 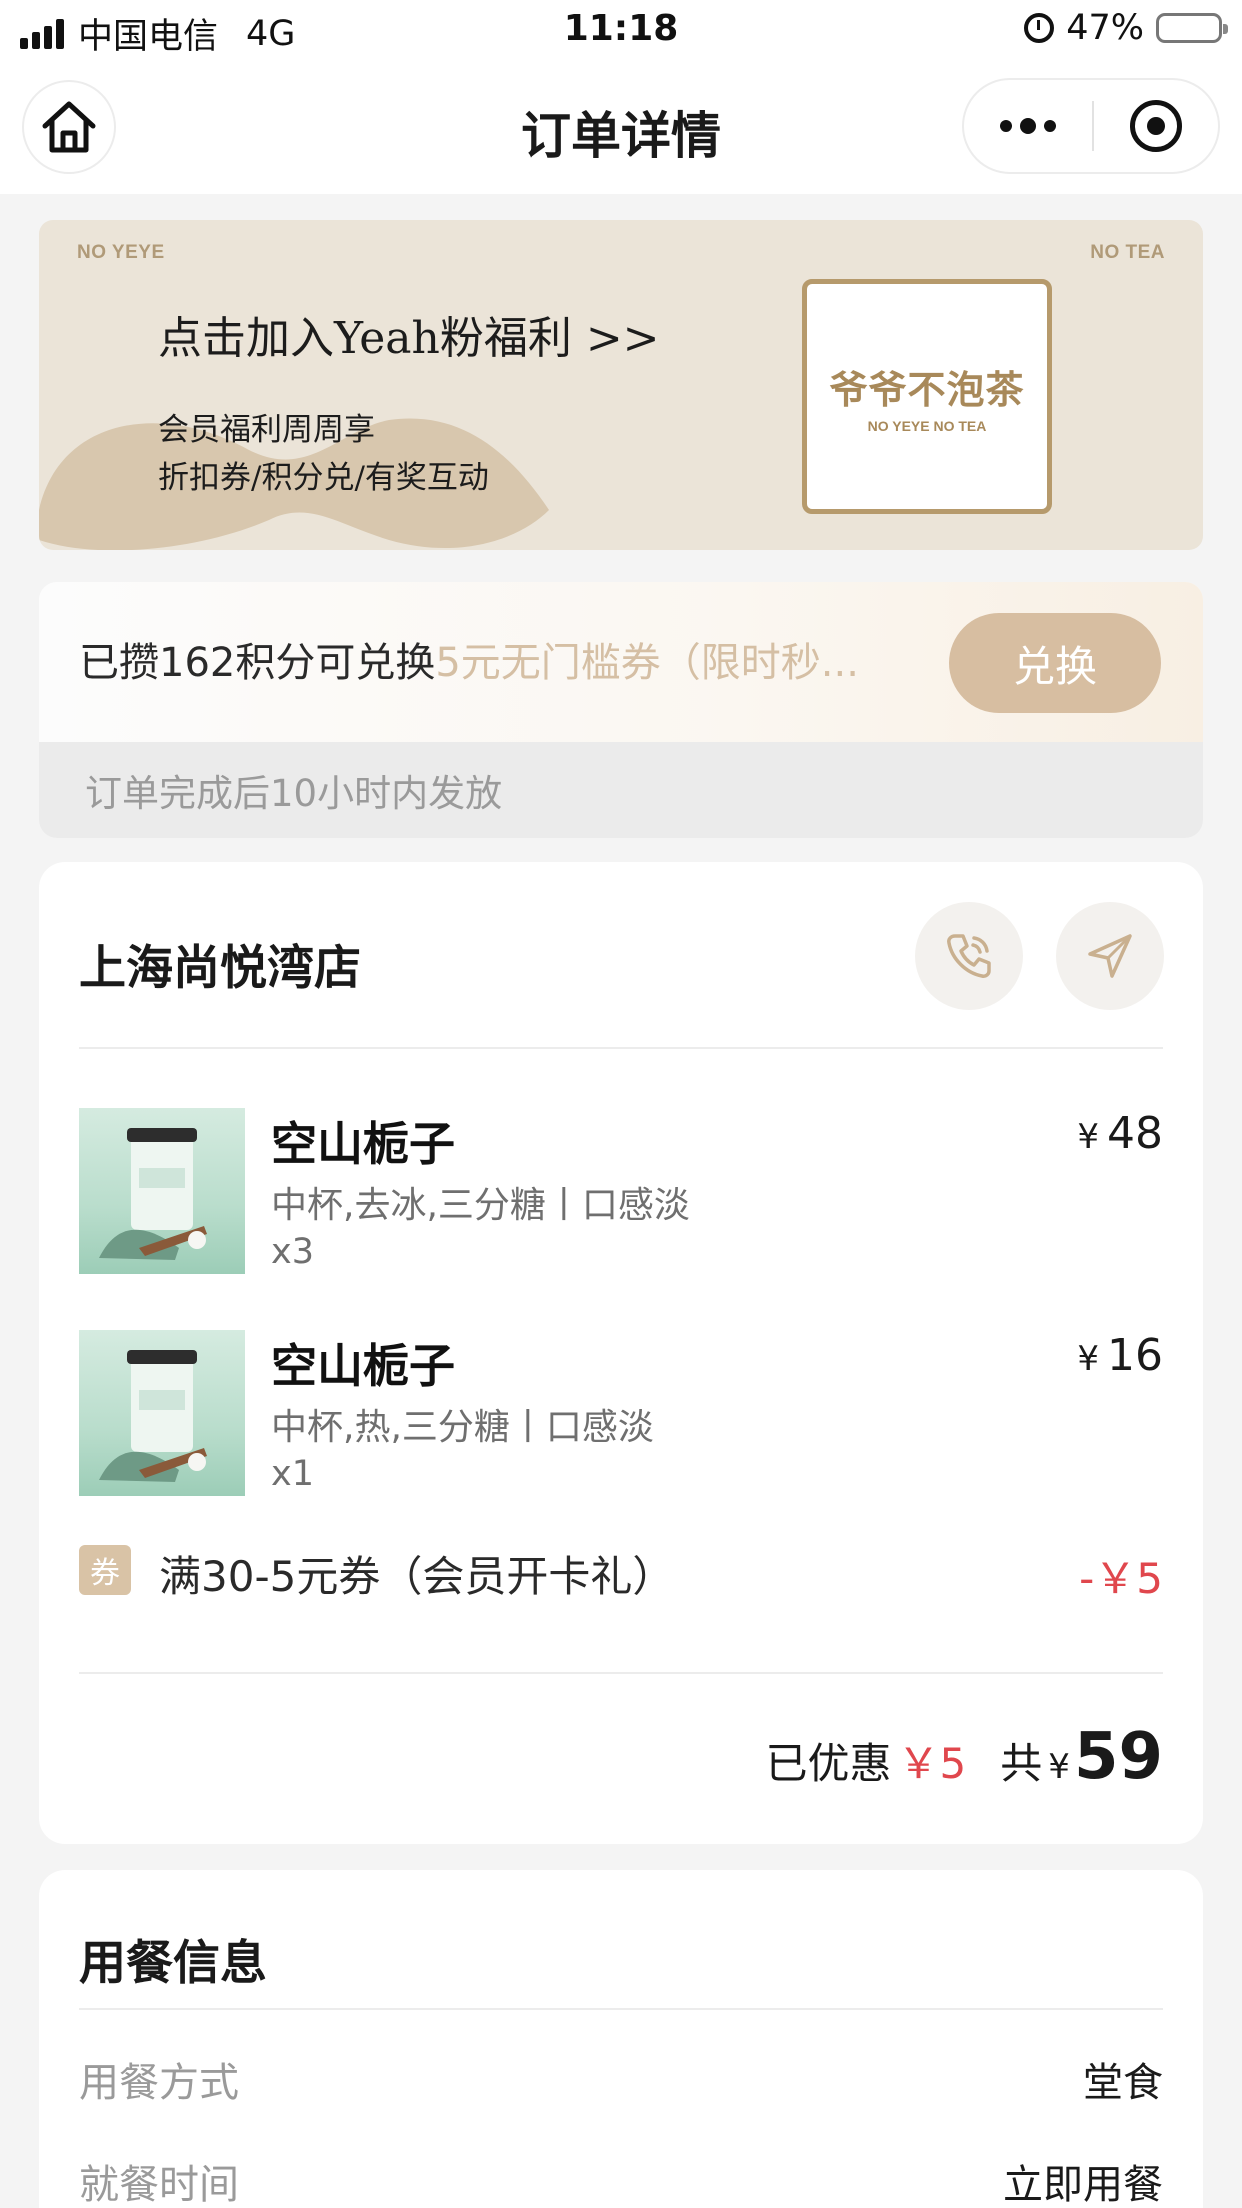 What do you see at coordinates (1121, 1578) in the screenshot?
I see `coupon-amount: -￥5` at bounding box center [1121, 1578].